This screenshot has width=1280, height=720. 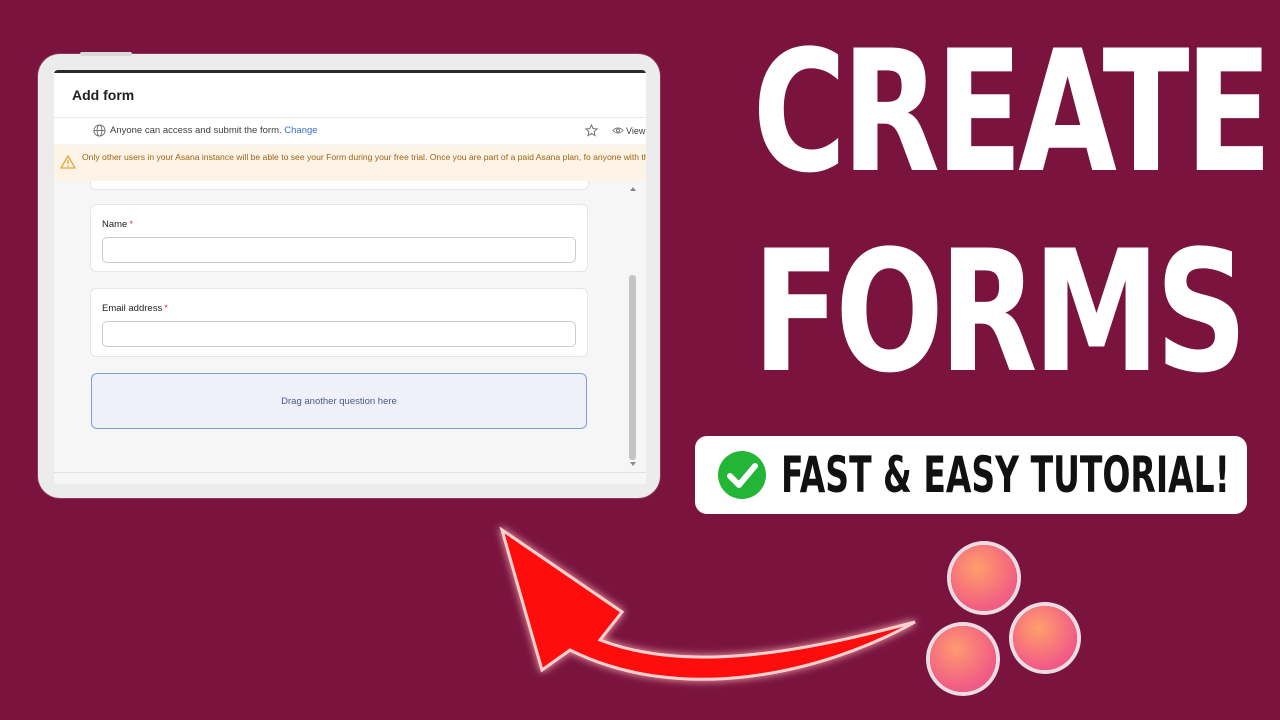 I want to click on check-circle-icon, so click(x=742, y=475).